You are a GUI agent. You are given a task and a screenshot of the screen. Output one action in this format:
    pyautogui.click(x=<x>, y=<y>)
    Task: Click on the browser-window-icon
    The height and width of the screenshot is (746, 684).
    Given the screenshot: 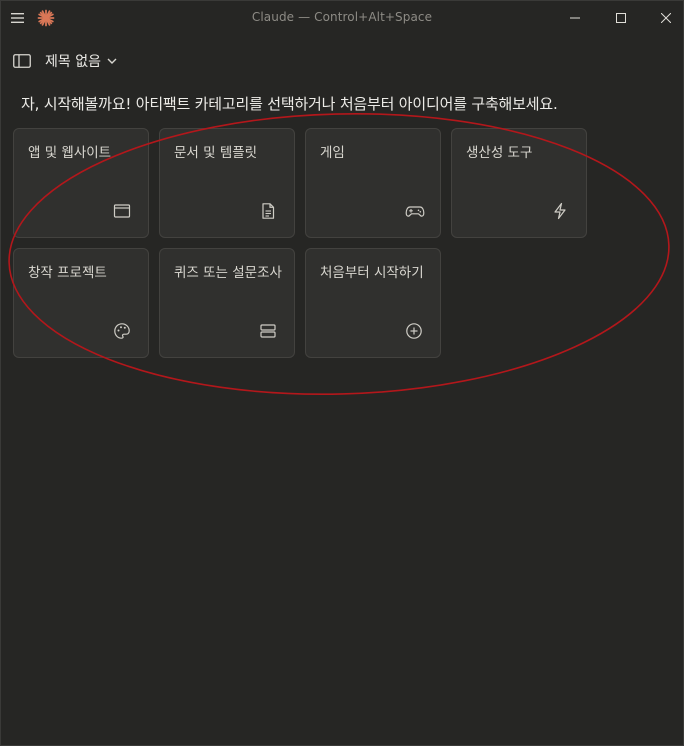 What is the action you would take?
    pyautogui.click(x=122, y=211)
    